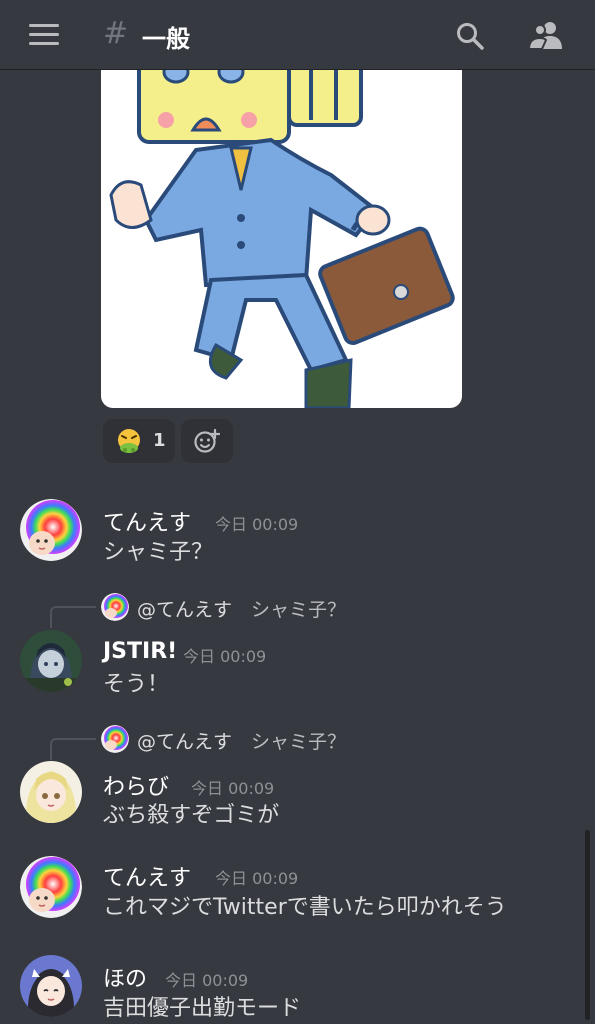 The image size is (595, 1024). I want to click on search-icon, so click(470, 36).